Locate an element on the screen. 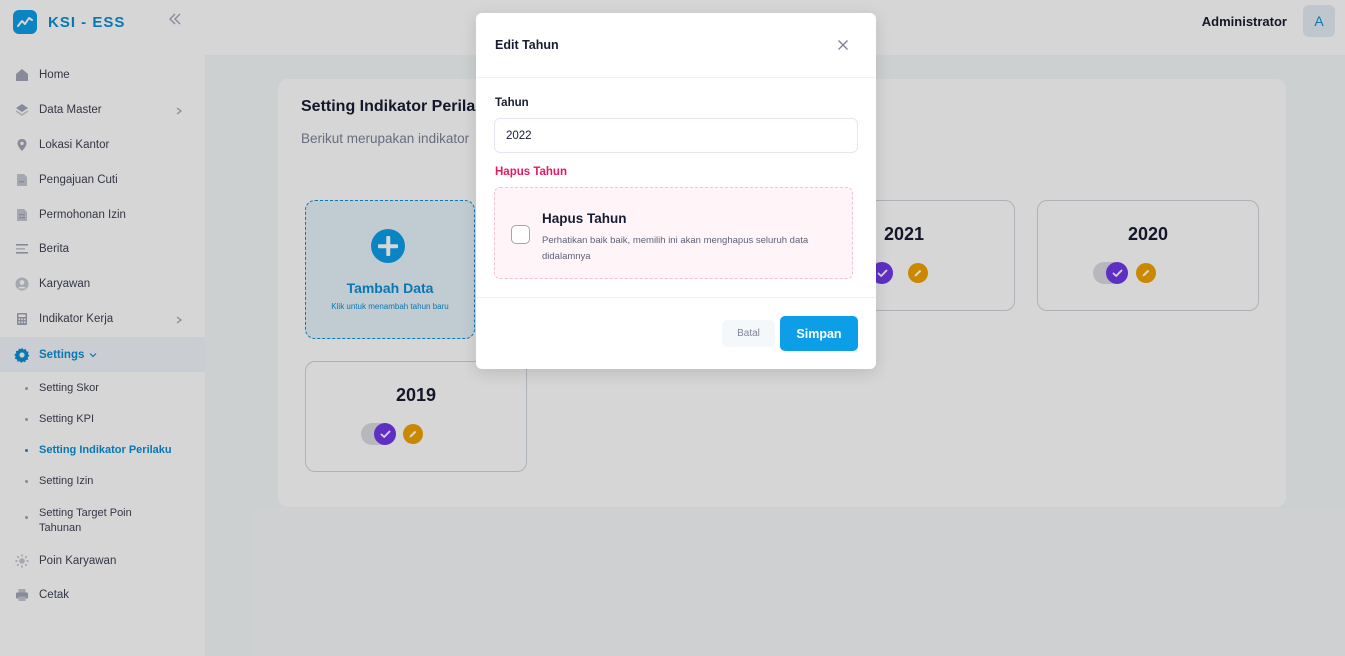 This screenshot has height=656, width=1345. save-button: Simpan is located at coordinates (819, 333).